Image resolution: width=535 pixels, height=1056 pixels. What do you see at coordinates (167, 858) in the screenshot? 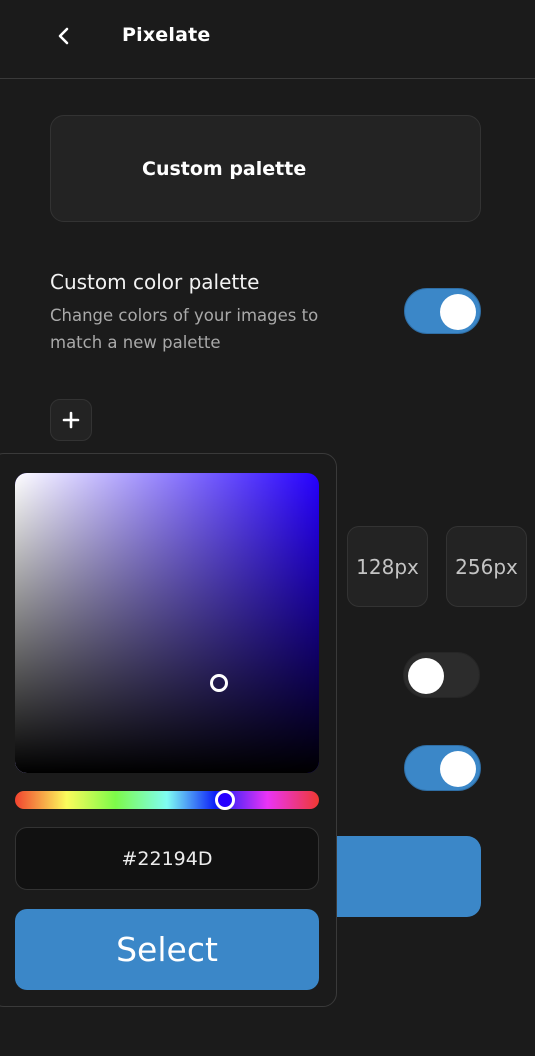
I see `hex-color-input` at bounding box center [167, 858].